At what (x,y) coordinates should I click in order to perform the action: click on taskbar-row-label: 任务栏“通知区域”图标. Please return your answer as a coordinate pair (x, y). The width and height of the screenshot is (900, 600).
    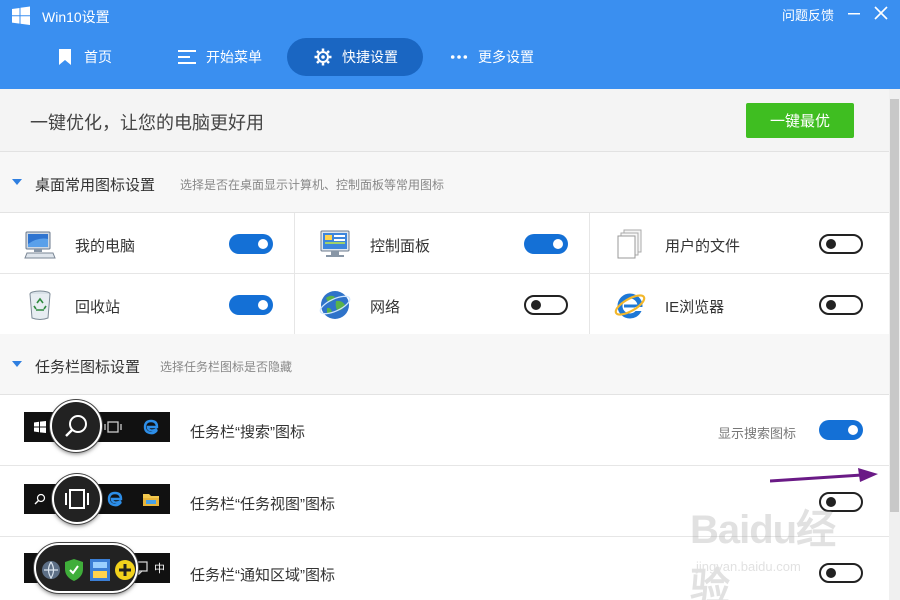
    Looking at the image, I should click on (262, 575).